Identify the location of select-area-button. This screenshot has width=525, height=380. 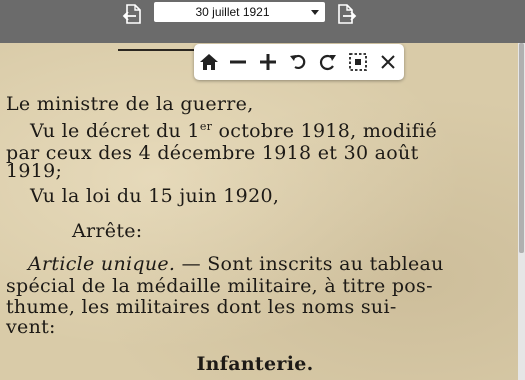
(358, 62).